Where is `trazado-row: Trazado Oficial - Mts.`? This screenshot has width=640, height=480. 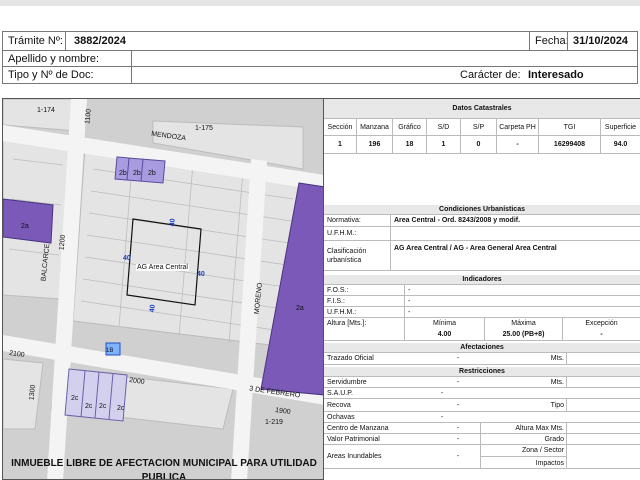 trazado-row: Trazado Oficial - Mts. is located at coordinates (482, 359).